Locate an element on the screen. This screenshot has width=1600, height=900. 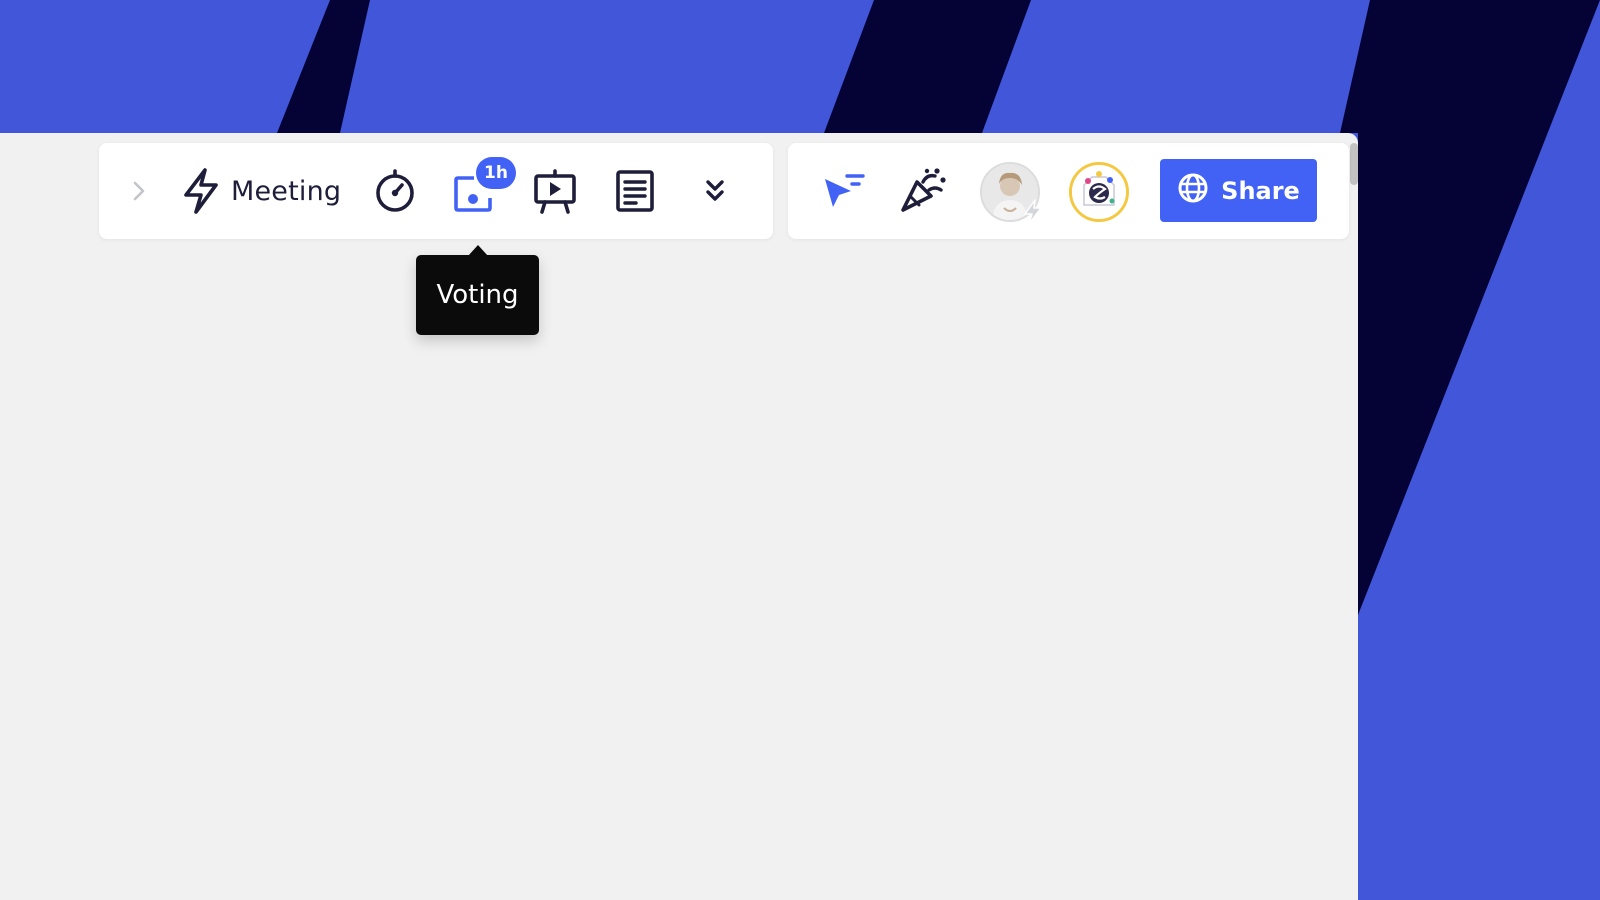
collaborator-avatar-image is located at coordinates (1099, 192).